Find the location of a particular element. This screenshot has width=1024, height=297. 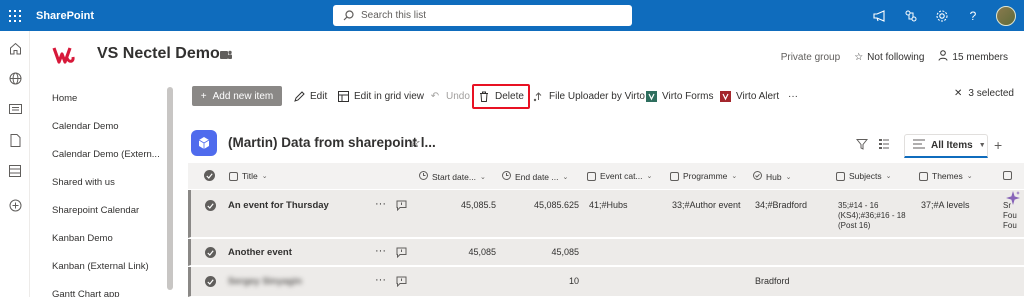

edit-button: Edit is located at coordinates (310, 96).